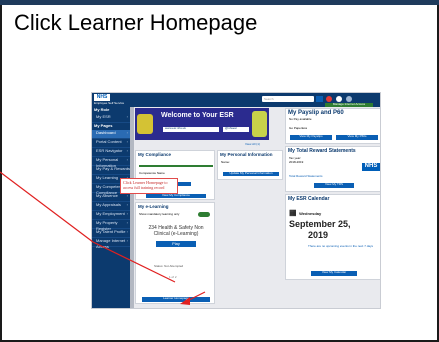 The height and width of the screenshot is (342, 439). What do you see at coordinates (320, 224) in the screenshot?
I see `calendar-date: September 25,` at bounding box center [320, 224].